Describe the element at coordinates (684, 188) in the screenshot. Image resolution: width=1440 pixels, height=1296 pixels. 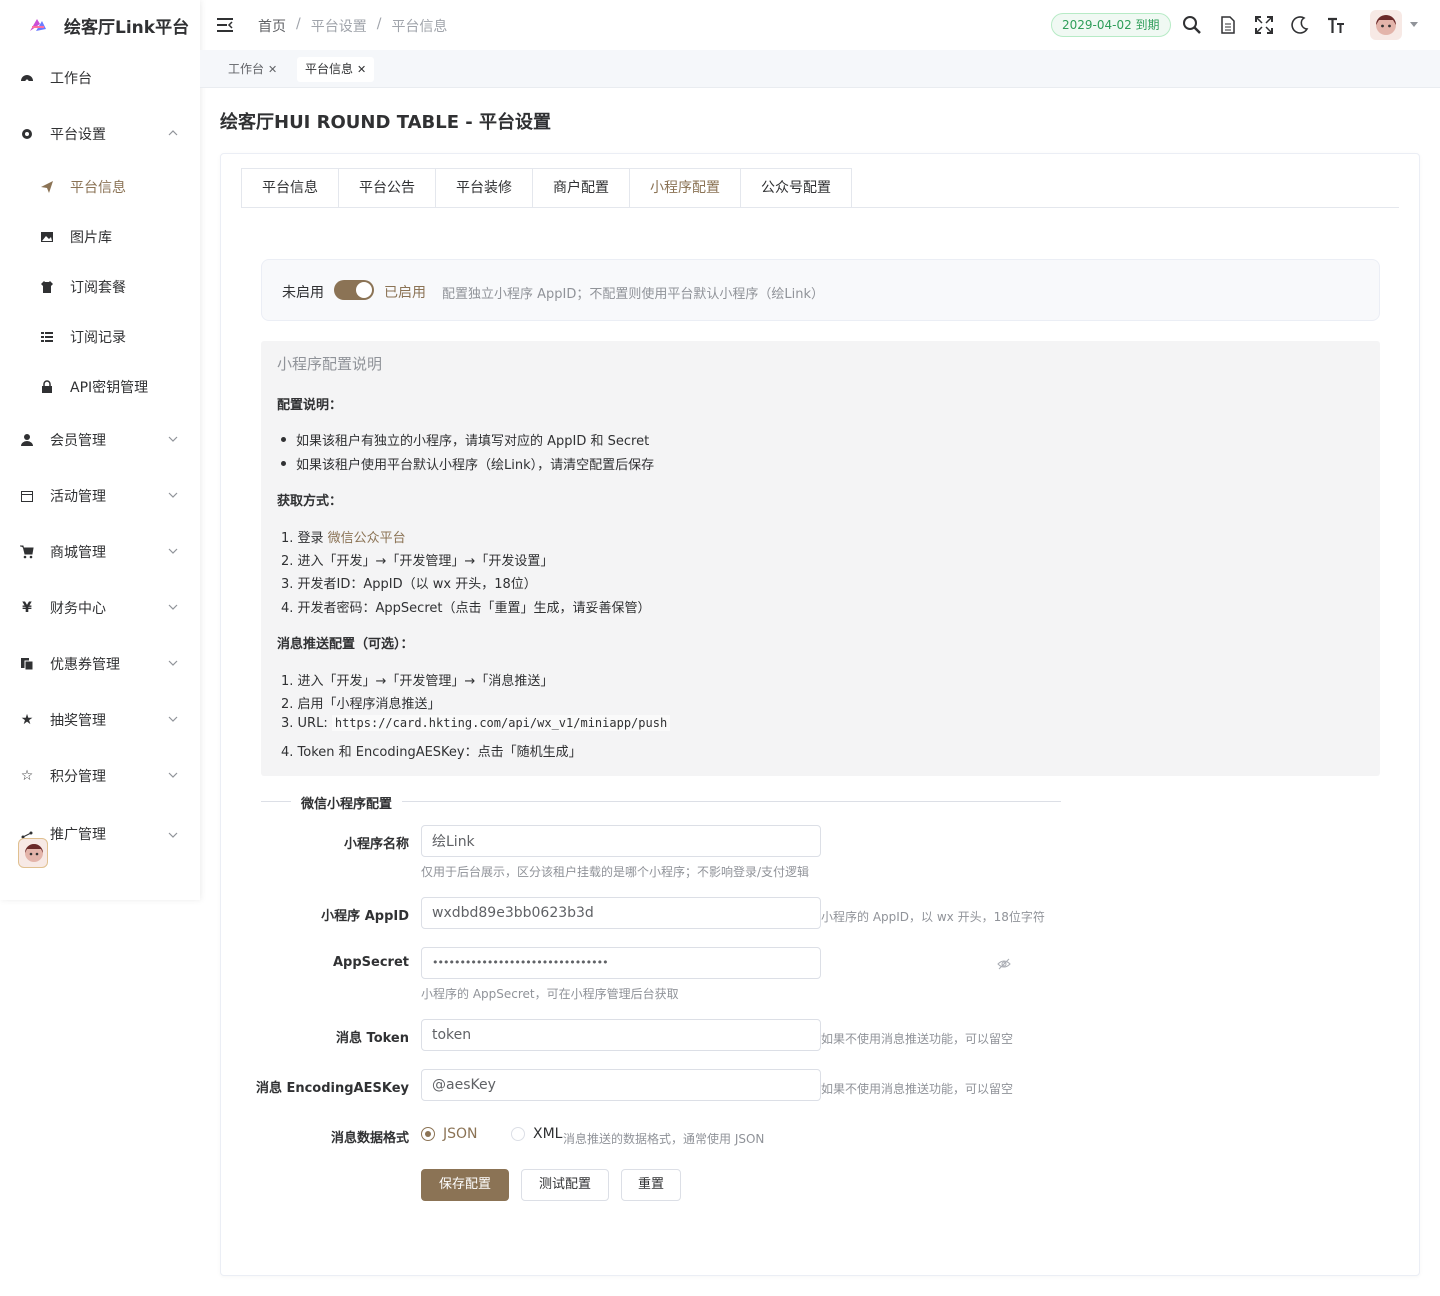
I see `tab-miniapp-config: 小程序配置` at that location.